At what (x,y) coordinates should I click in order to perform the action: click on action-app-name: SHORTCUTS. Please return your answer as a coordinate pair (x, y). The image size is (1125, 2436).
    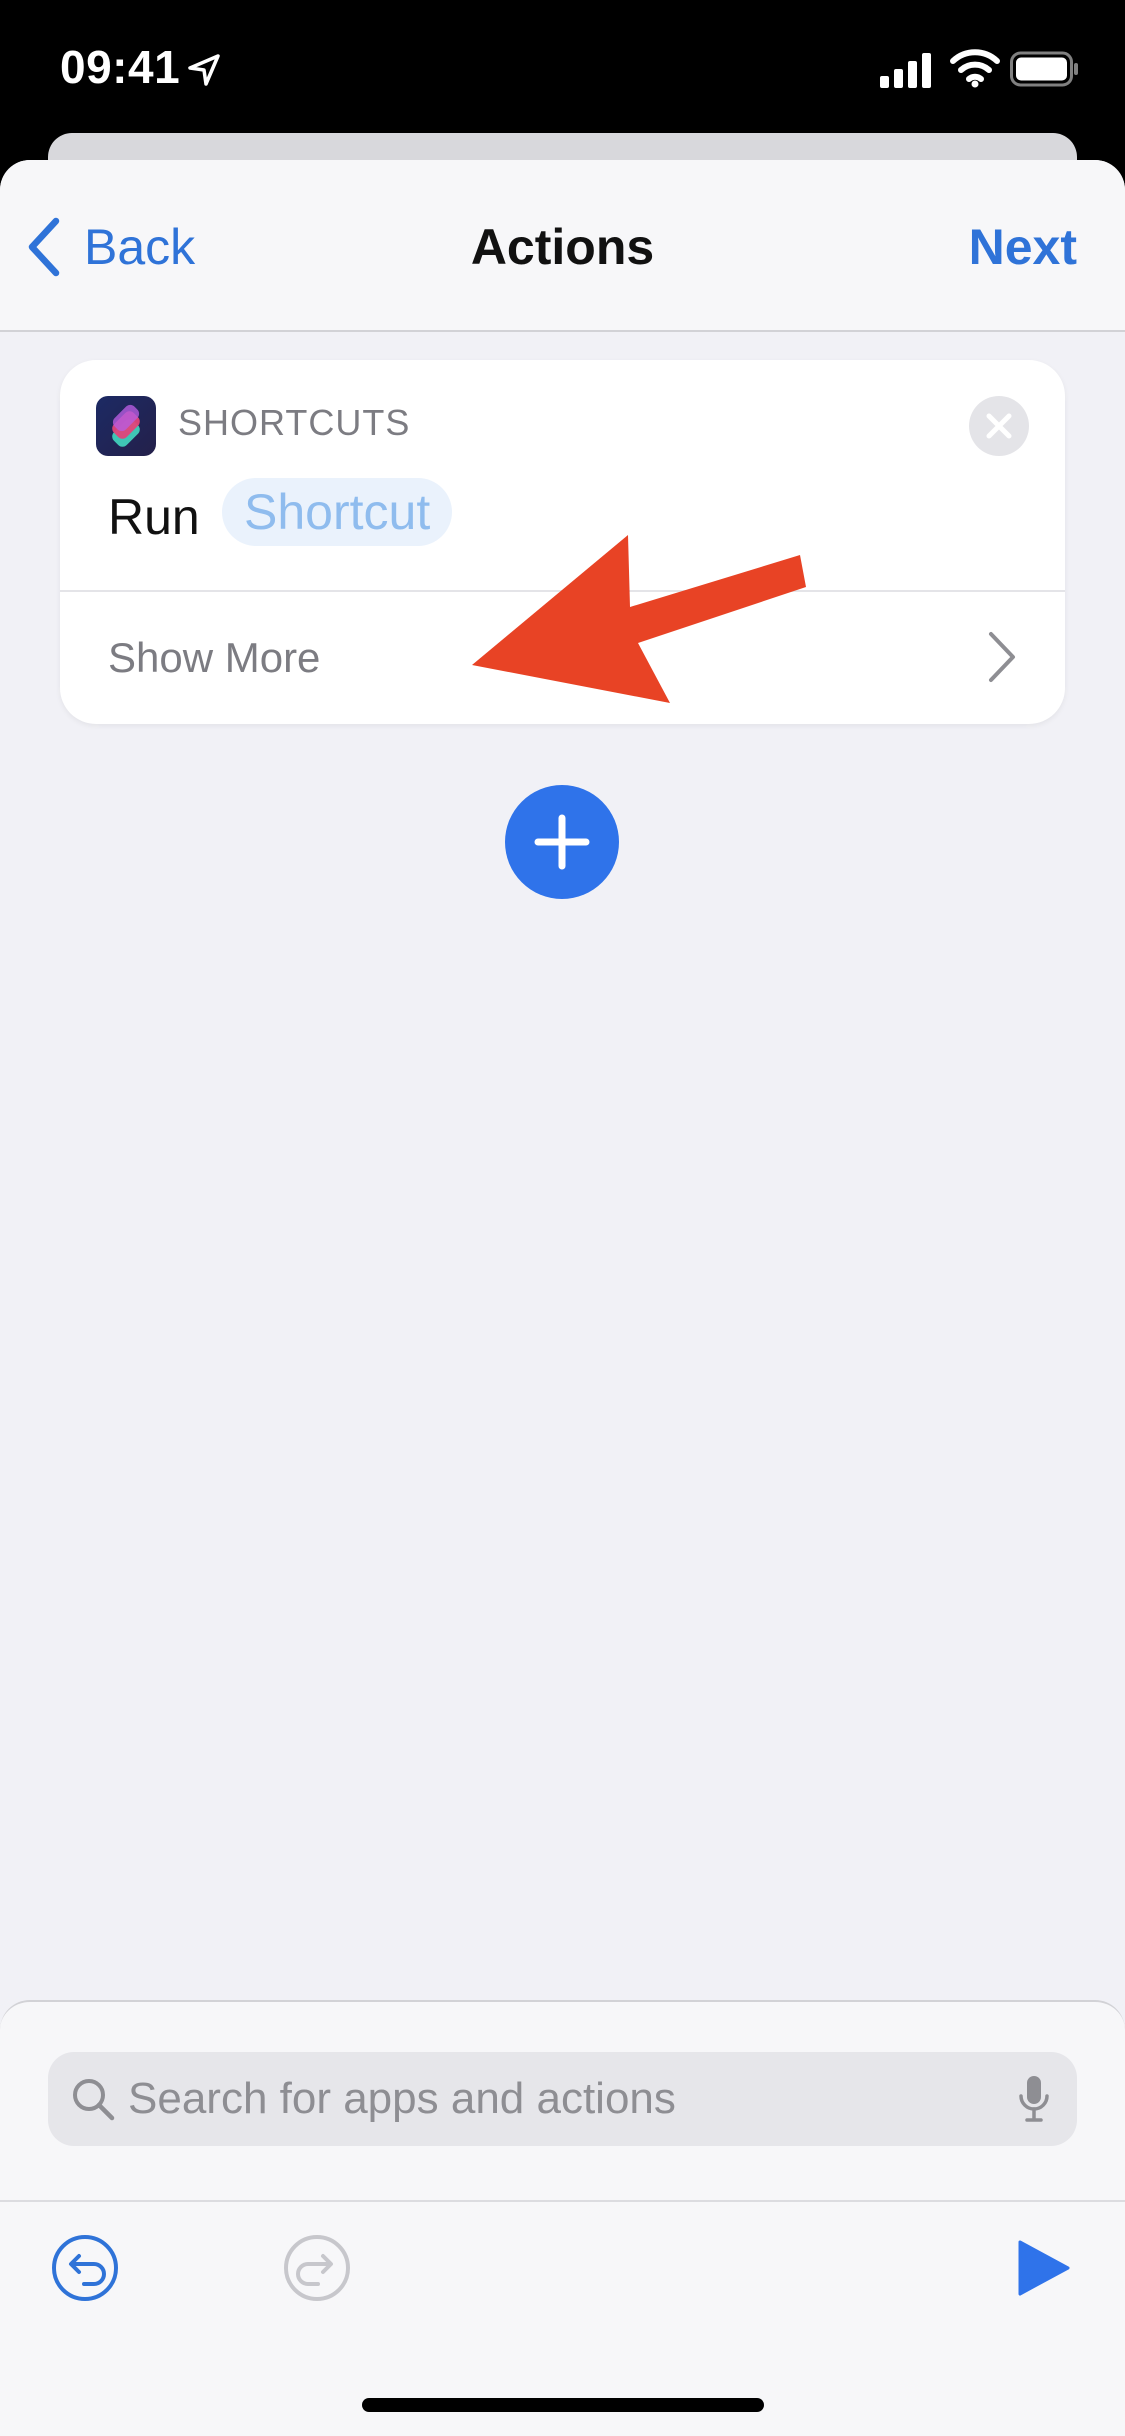
    Looking at the image, I should click on (294, 422).